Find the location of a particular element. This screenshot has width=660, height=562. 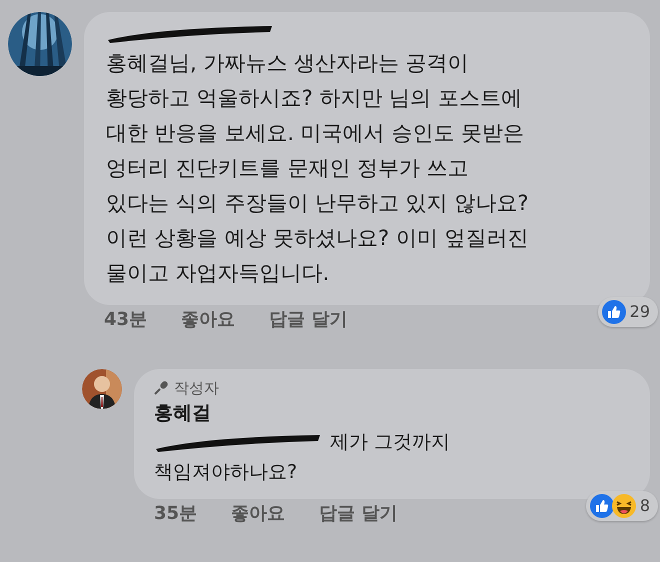

laughing-face-icon is located at coordinates (624, 506).